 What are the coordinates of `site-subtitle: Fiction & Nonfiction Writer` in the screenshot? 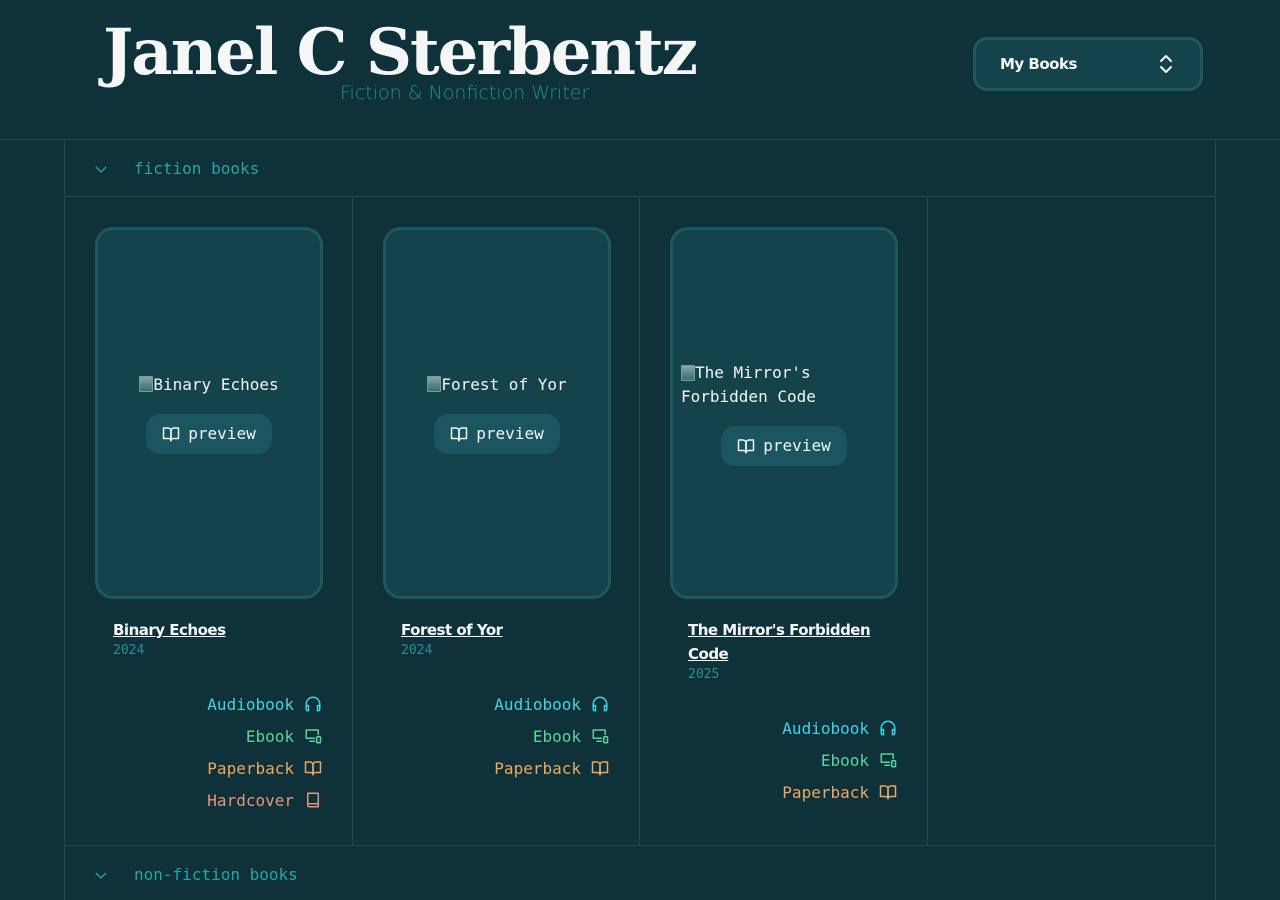 It's located at (465, 93).